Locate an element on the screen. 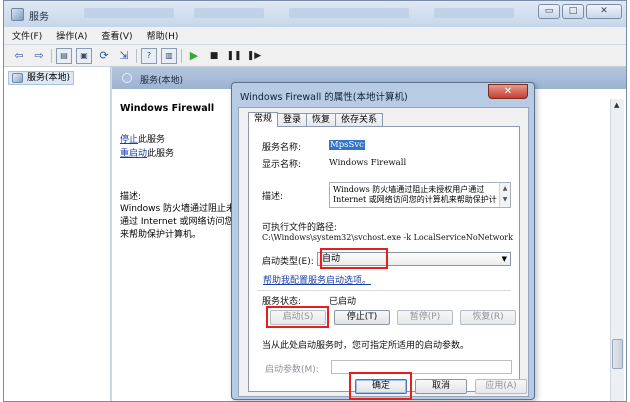 The height and width of the screenshot is (402, 630). restart-service-text: 此服务 is located at coordinates (161, 154).